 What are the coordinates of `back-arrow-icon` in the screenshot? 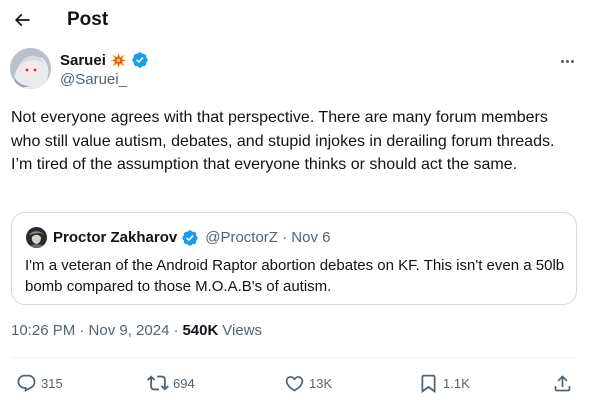 It's located at (22, 20).